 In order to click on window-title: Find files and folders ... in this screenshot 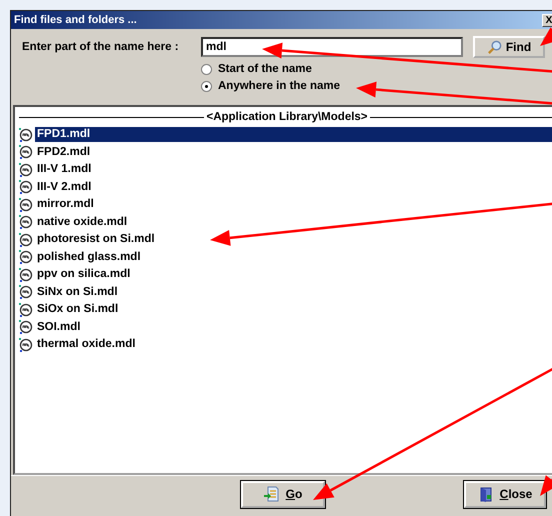, I will do `click(75, 20)`.